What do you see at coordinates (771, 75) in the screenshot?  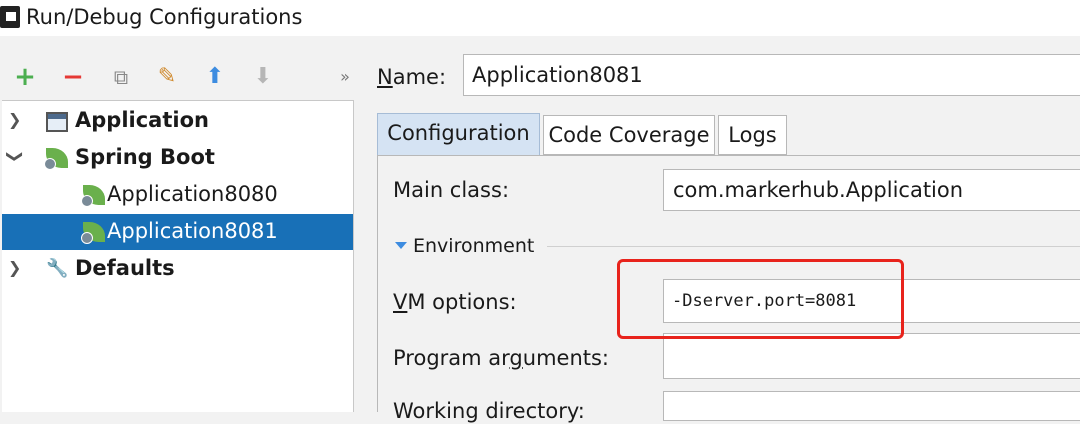 I see `name-input: Application8081` at bounding box center [771, 75].